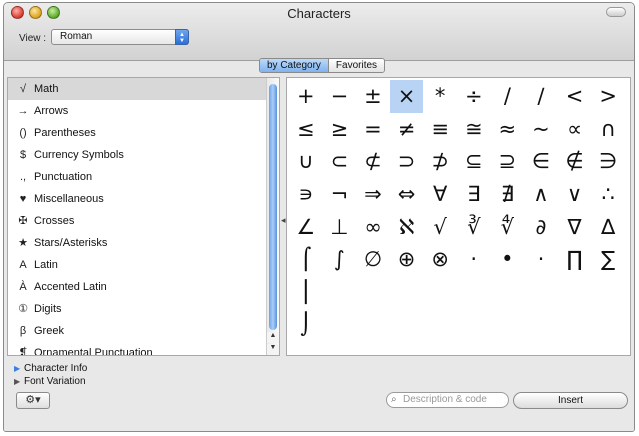 This screenshot has height=436, width=639. I want to click on tab-by-category: by Category, so click(294, 65).